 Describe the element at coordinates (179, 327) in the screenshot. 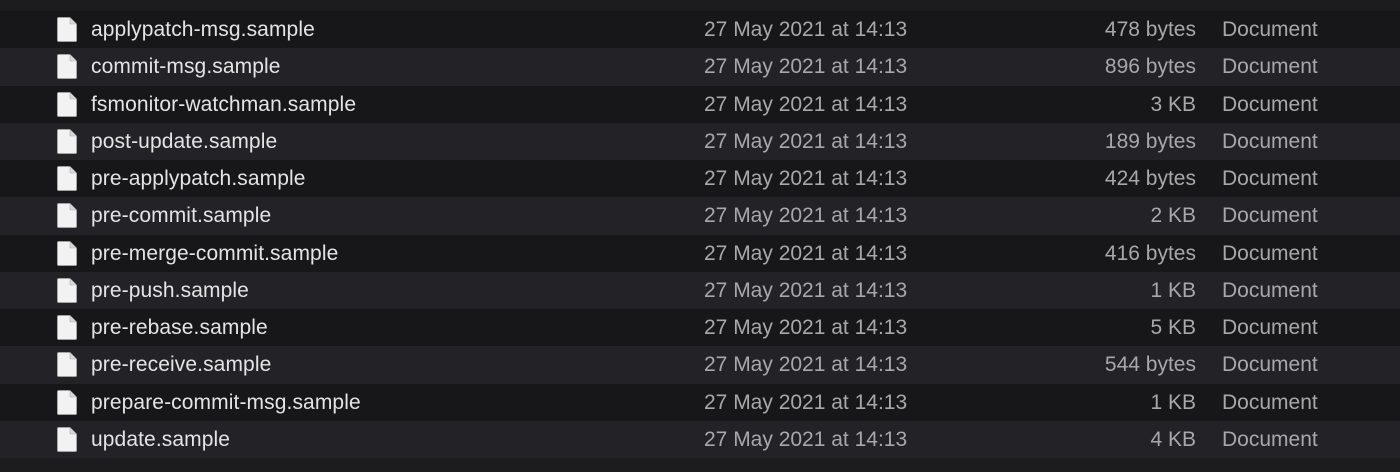

I see `file-name: pre-rebase.sample` at that location.